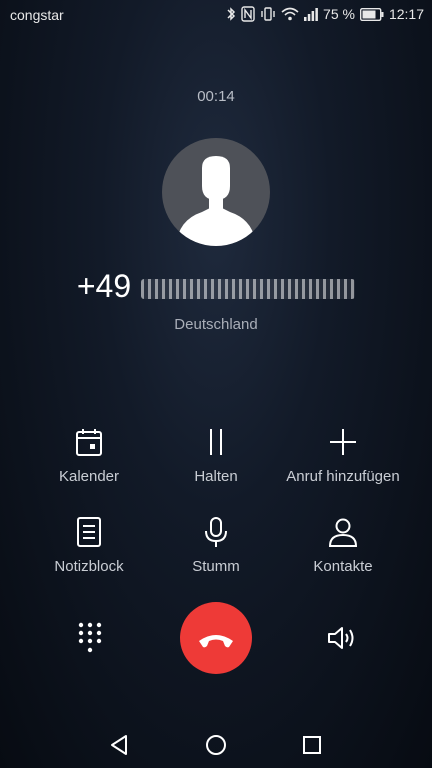 The image size is (432, 768). What do you see at coordinates (89, 566) in the screenshot?
I see `notepad-label: Notizblock` at bounding box center [89, 566].